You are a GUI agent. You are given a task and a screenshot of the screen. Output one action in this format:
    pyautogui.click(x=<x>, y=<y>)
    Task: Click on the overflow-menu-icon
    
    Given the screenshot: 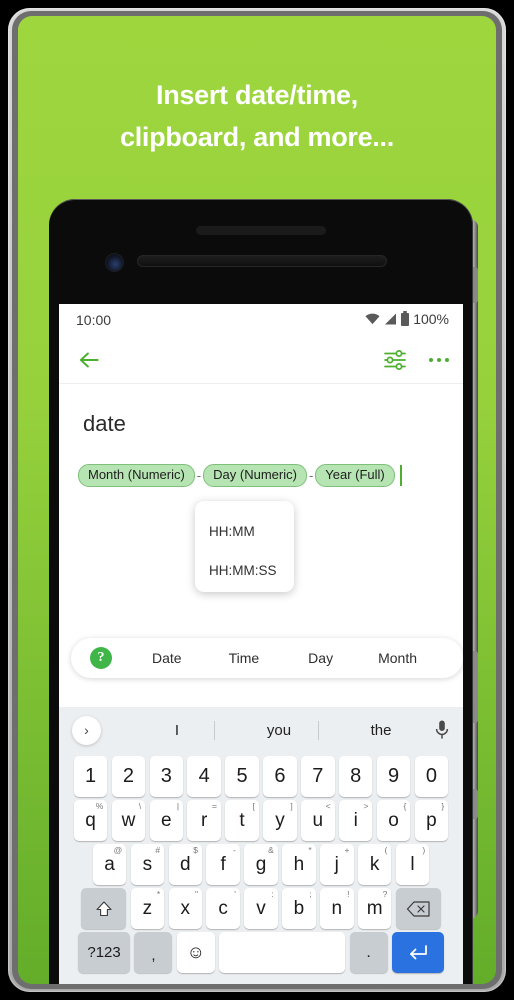 What is the action you would take?
    pyautogui.click(x=438, y=360)
    